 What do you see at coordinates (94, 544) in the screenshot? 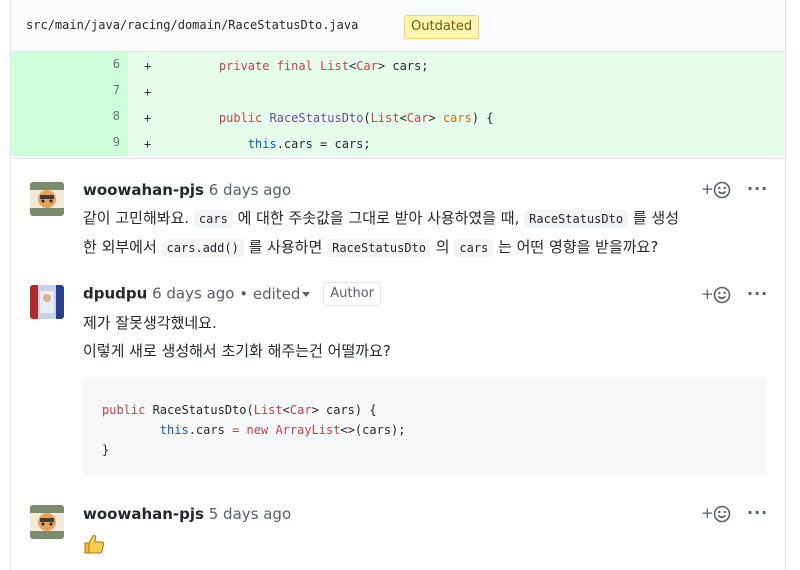
I see `thumbs-up-emoji: 👍` at bounding box center [94, 544].